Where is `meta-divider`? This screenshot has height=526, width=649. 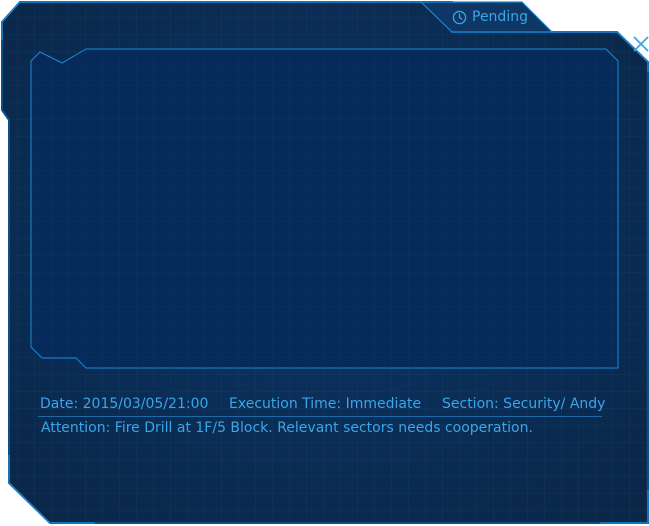 meta-divider is located at coordinates (320, 416).